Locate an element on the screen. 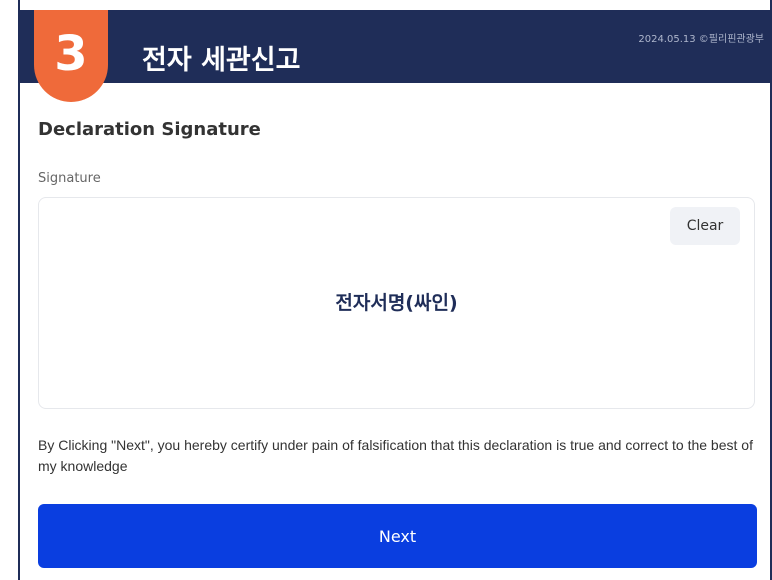 Image resolution: width=772 pixels, height=580 pixels. page-title: 전자 세관신고 is located at coordinates (221, 60).